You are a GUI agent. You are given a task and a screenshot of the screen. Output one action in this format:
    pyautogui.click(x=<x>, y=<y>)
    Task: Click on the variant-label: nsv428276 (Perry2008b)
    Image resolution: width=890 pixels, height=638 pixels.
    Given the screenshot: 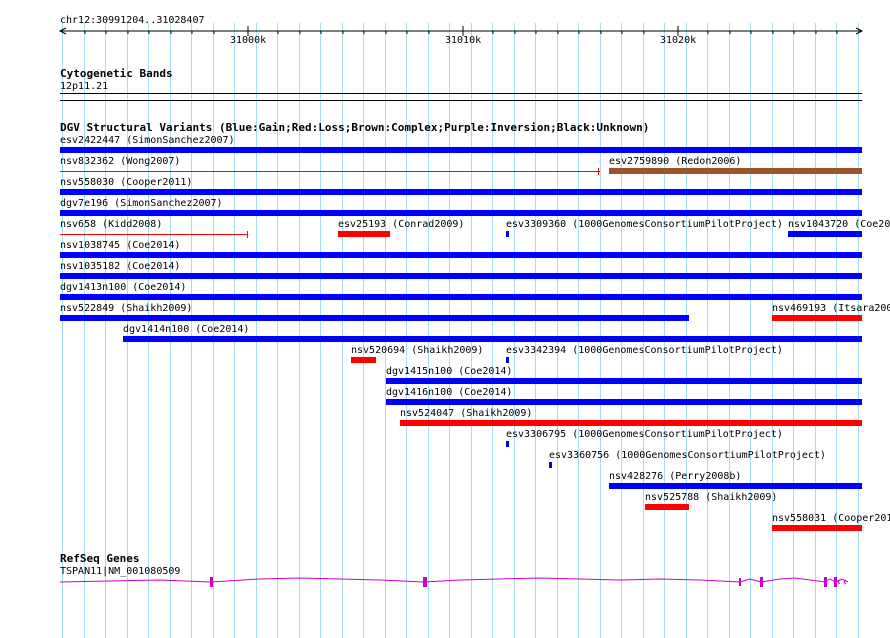 What is the action you would take?
    pyautogui.click(x=675, y=476)
    